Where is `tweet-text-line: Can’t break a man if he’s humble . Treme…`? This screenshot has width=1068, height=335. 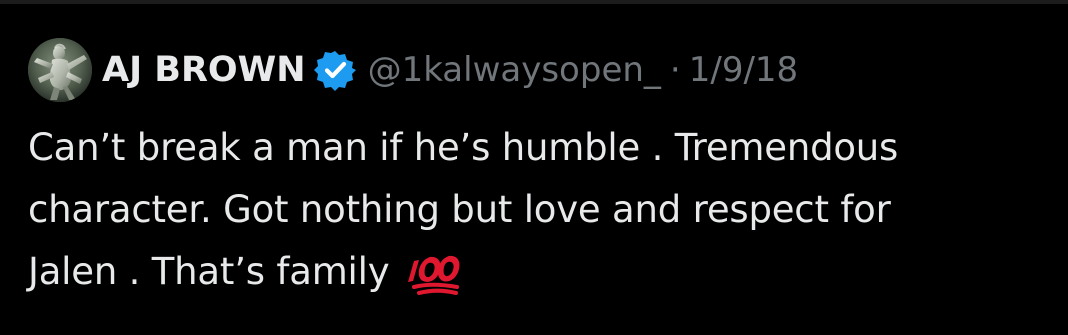
tweet-text-line: Can’t break a man if he’s humble . Treme… is located at coordinates (463, 147).